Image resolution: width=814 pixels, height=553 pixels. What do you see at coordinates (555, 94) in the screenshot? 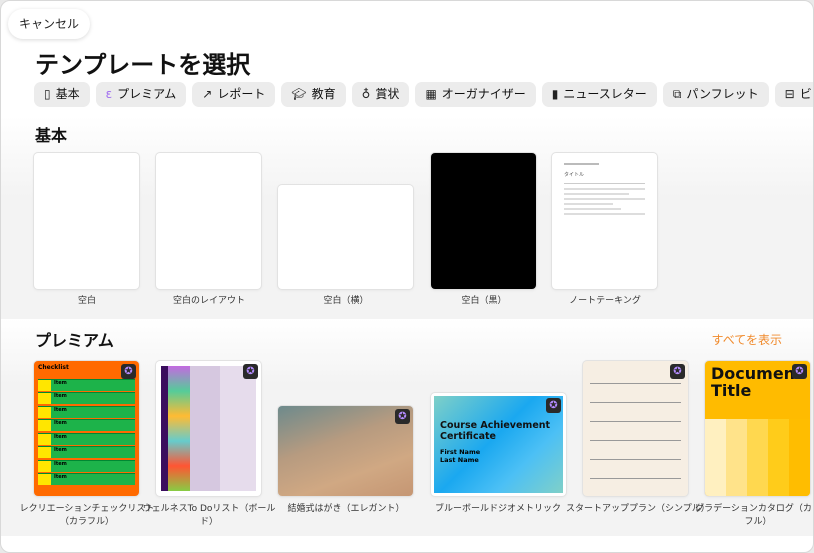
I see `newsletter-icon: ▮` at bounding box center [555, 94].